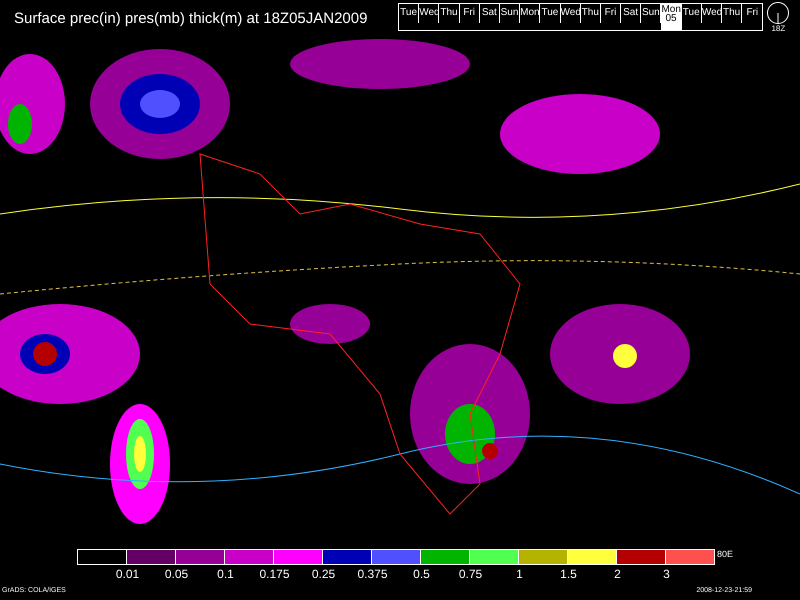  Describe the element at coordinates (421, 574) in the screenshot. I see `legend-label: 0.5` at that location.